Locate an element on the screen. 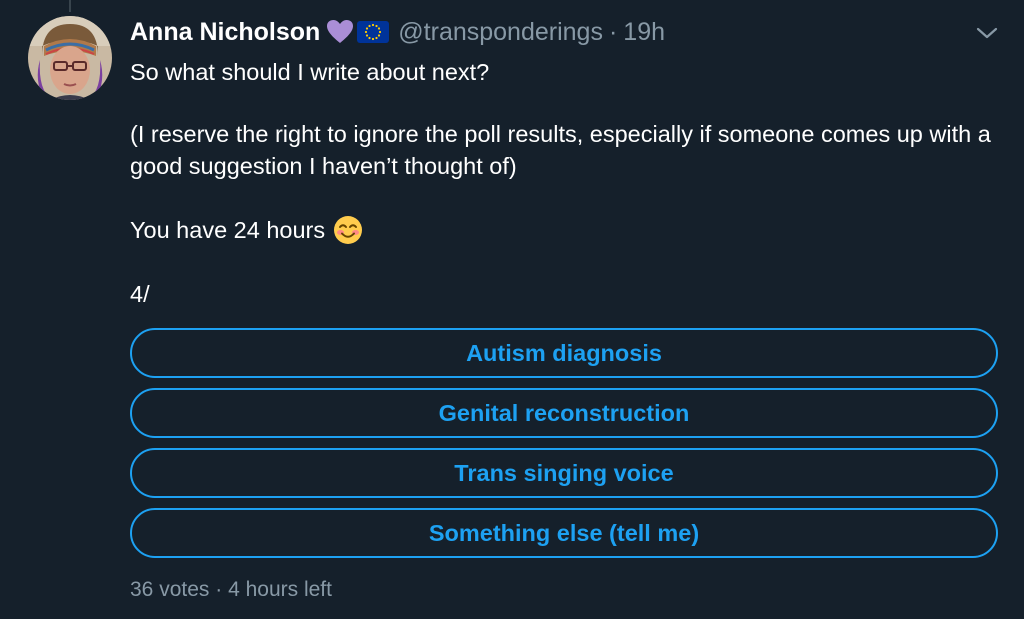 This screenshot has height=619, width=1024. purple-heart-icon is located at coordinates (340, 32).